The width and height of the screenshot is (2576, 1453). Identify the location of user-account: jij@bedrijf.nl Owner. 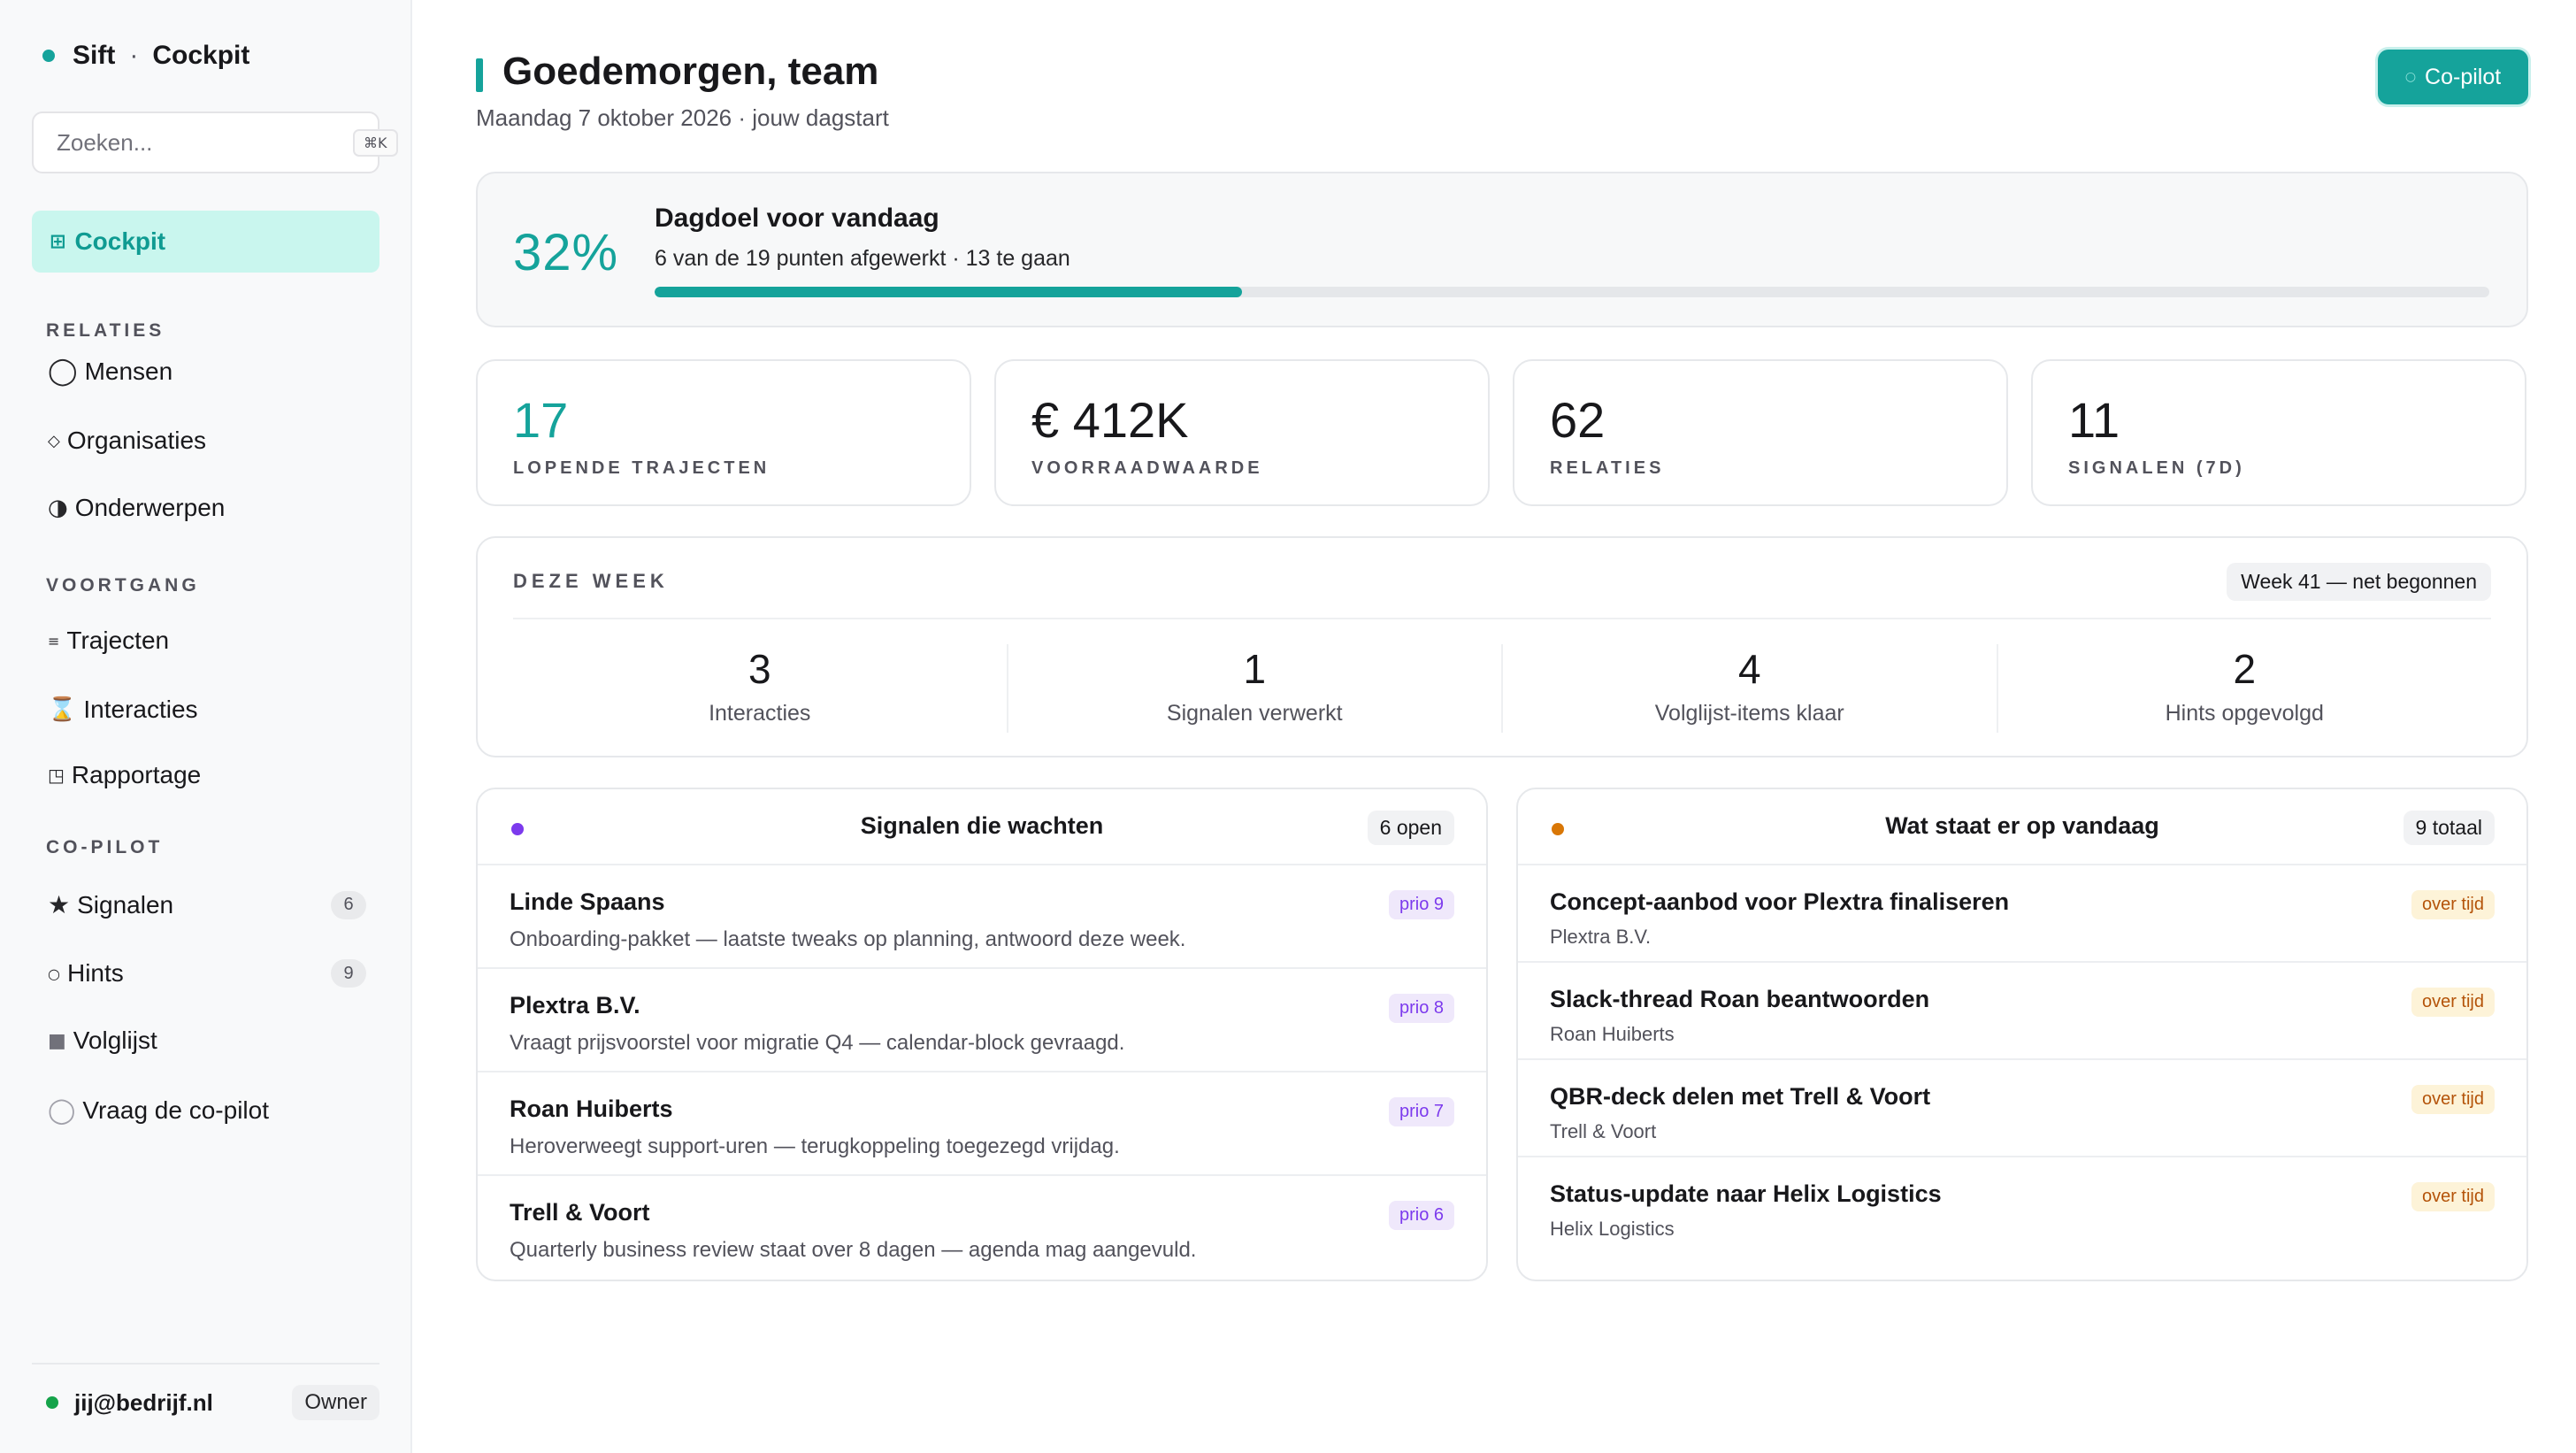
(206, 1402).